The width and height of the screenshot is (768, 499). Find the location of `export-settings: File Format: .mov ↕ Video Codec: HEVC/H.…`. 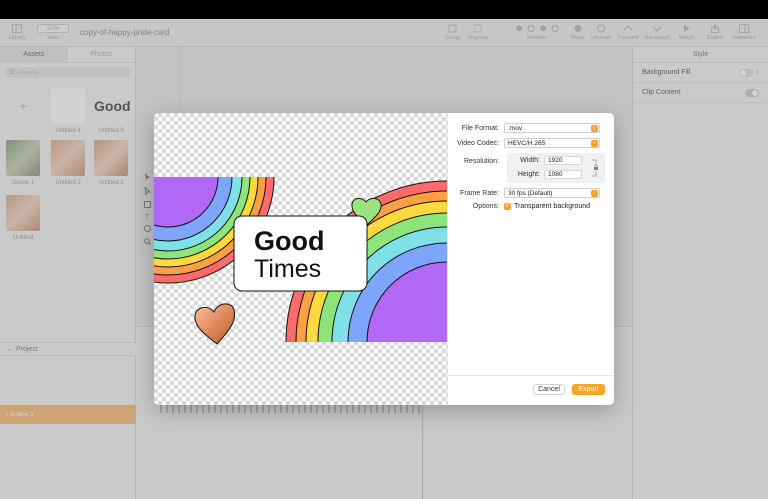

export-settings: File Format: .mov ↕ Video Codec: HEVC/H.… is located at coordinates (530, 259).